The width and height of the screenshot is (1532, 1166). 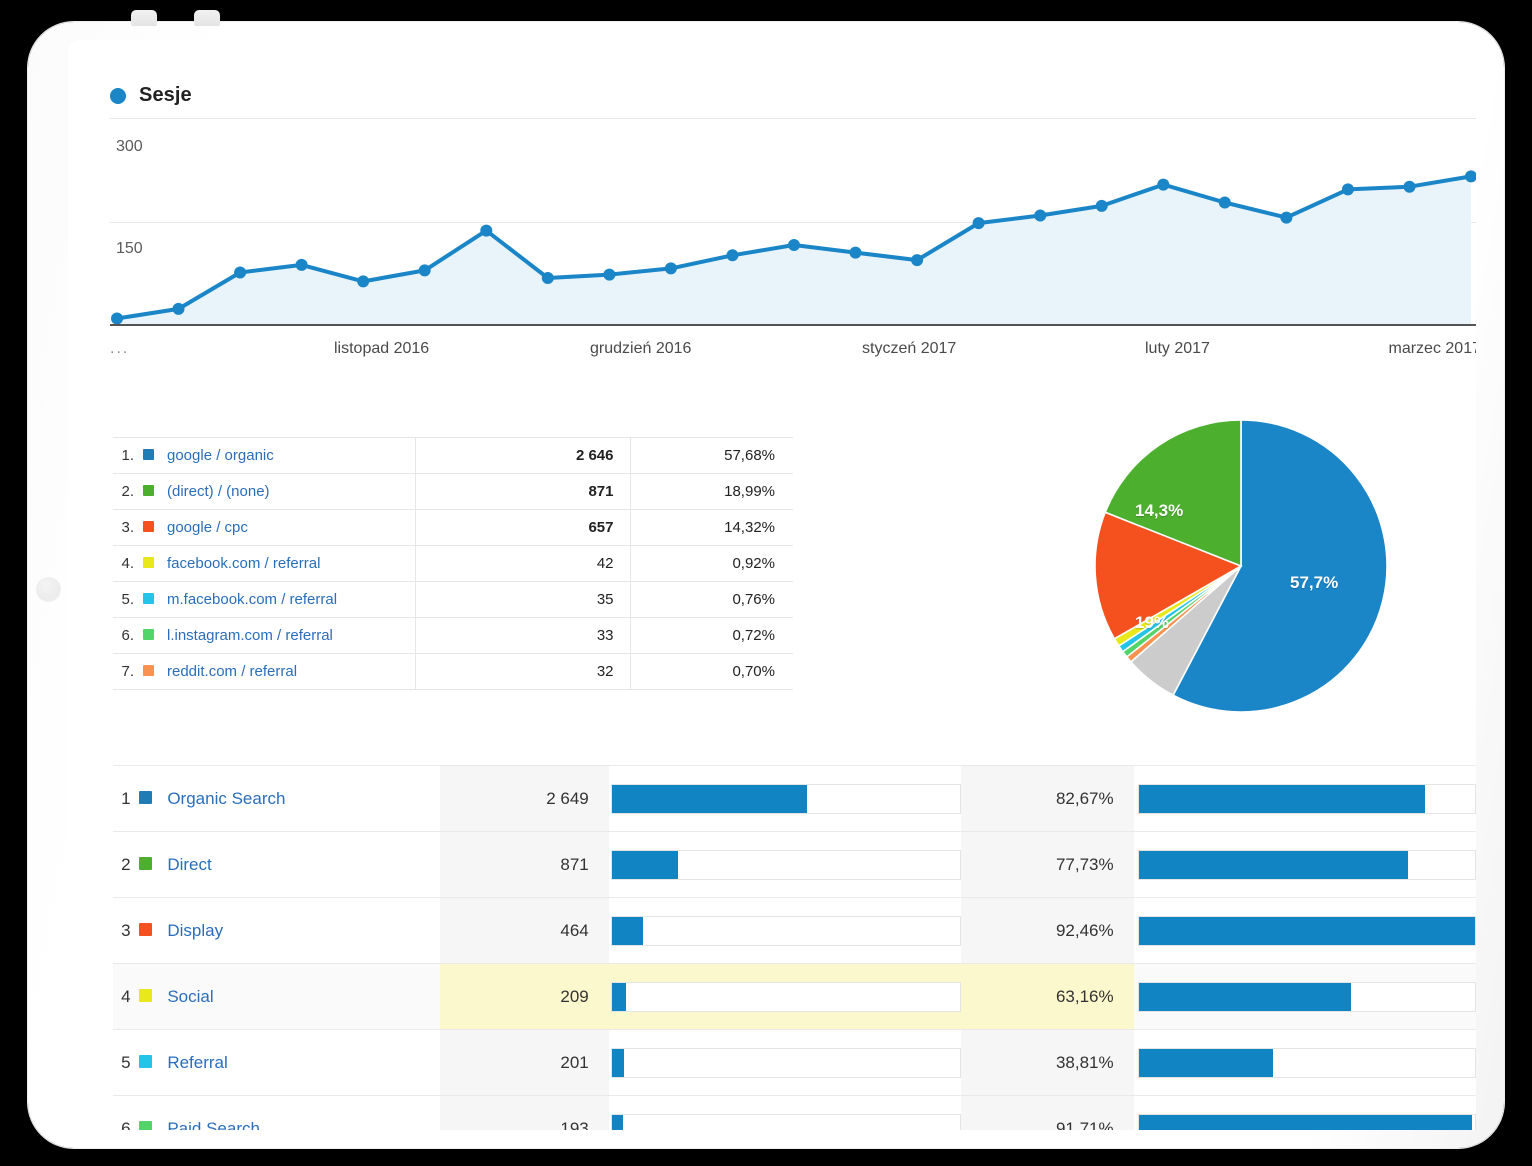 What do you see at coordinates (1314, 582) in the screenshot?
I see `pie-label-google-organic: 57,7%` at bounding box center [1314, 582].